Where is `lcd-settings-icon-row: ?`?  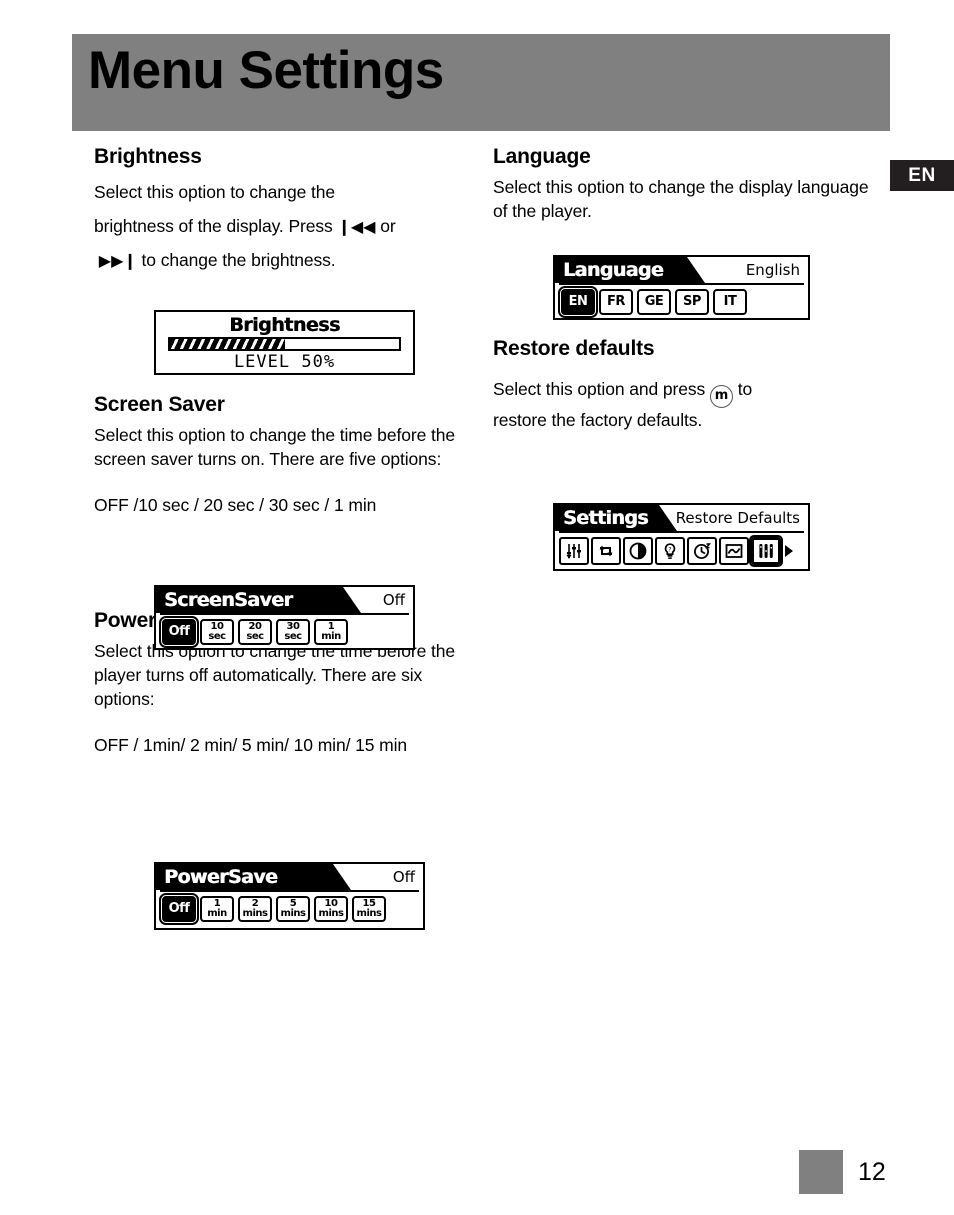 lcd-settings-icon-row: ? is located at coordinates (681, 551).